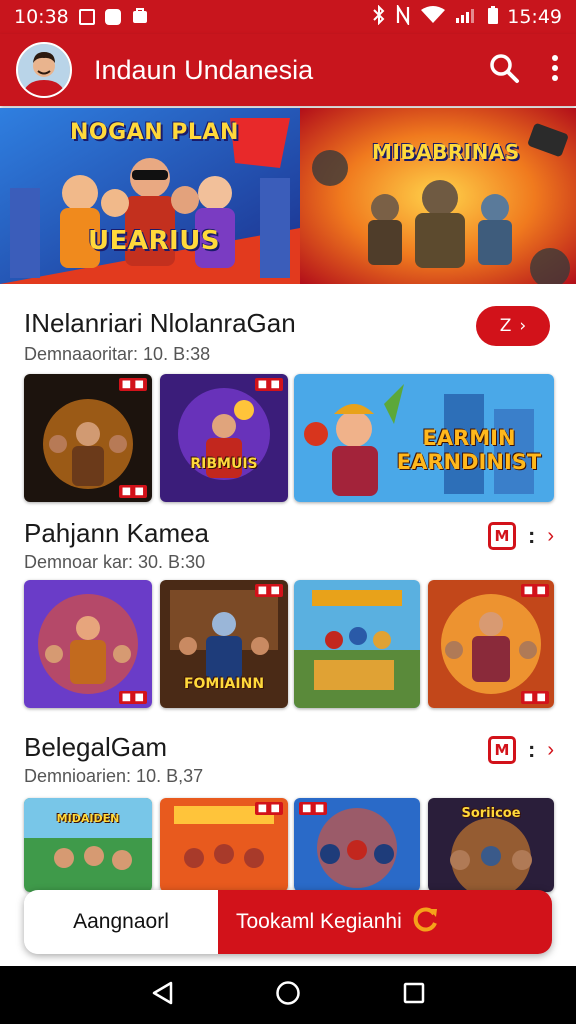 The height and width of the screenshot is (1024, 576). What do you see at coordinates (44, 70) in the screenshot?
I see `avatar` at bounding box center [44, 70].